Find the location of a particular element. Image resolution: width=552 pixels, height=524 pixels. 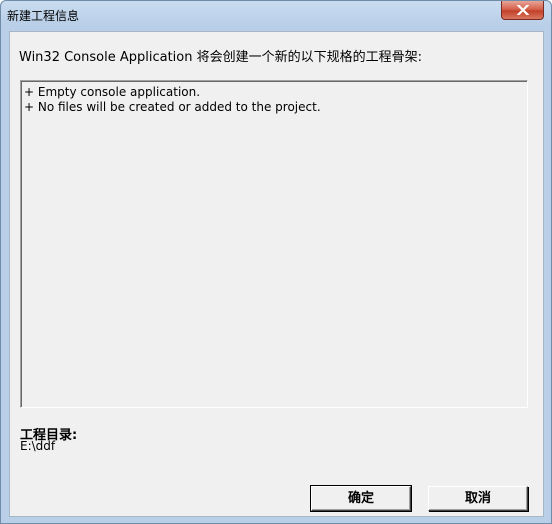

title-bar: 新建工程信息 is located at coordinates (276, 15).